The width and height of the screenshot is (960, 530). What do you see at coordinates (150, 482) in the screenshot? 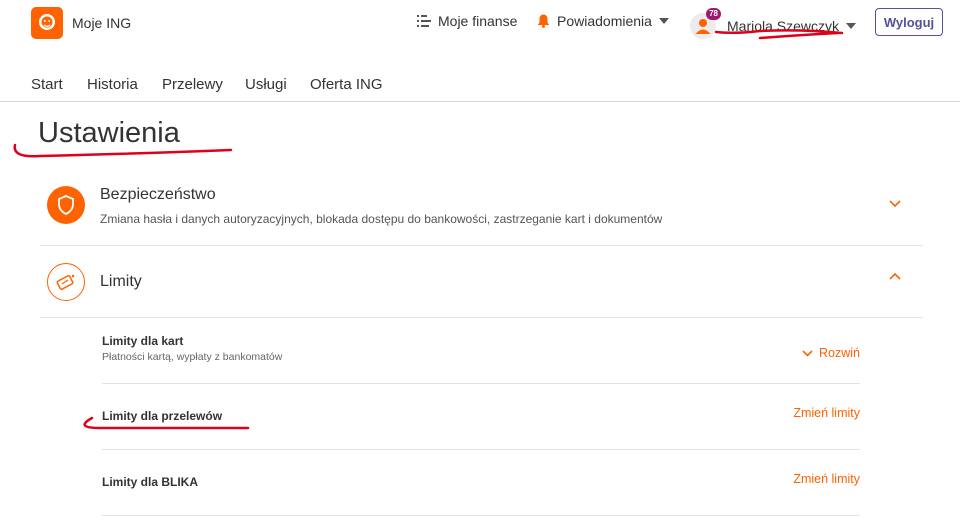
I see `limit-row-title: Limity dla BLIKA` at bounding box center [150, 482].